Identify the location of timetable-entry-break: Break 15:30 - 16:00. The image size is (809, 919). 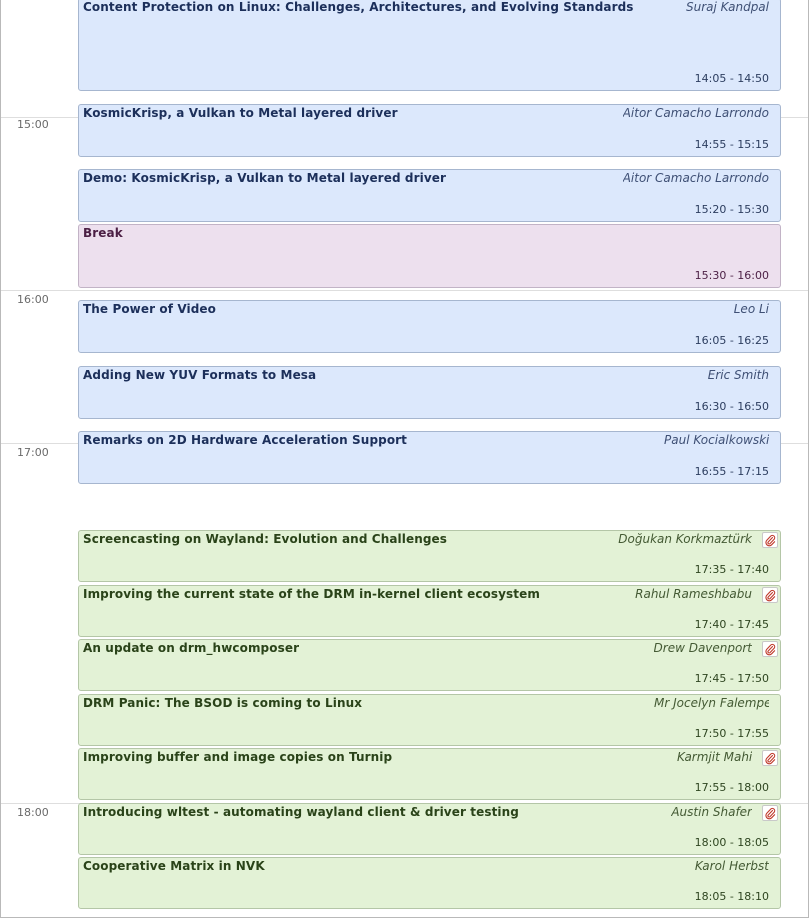
(429, 256).